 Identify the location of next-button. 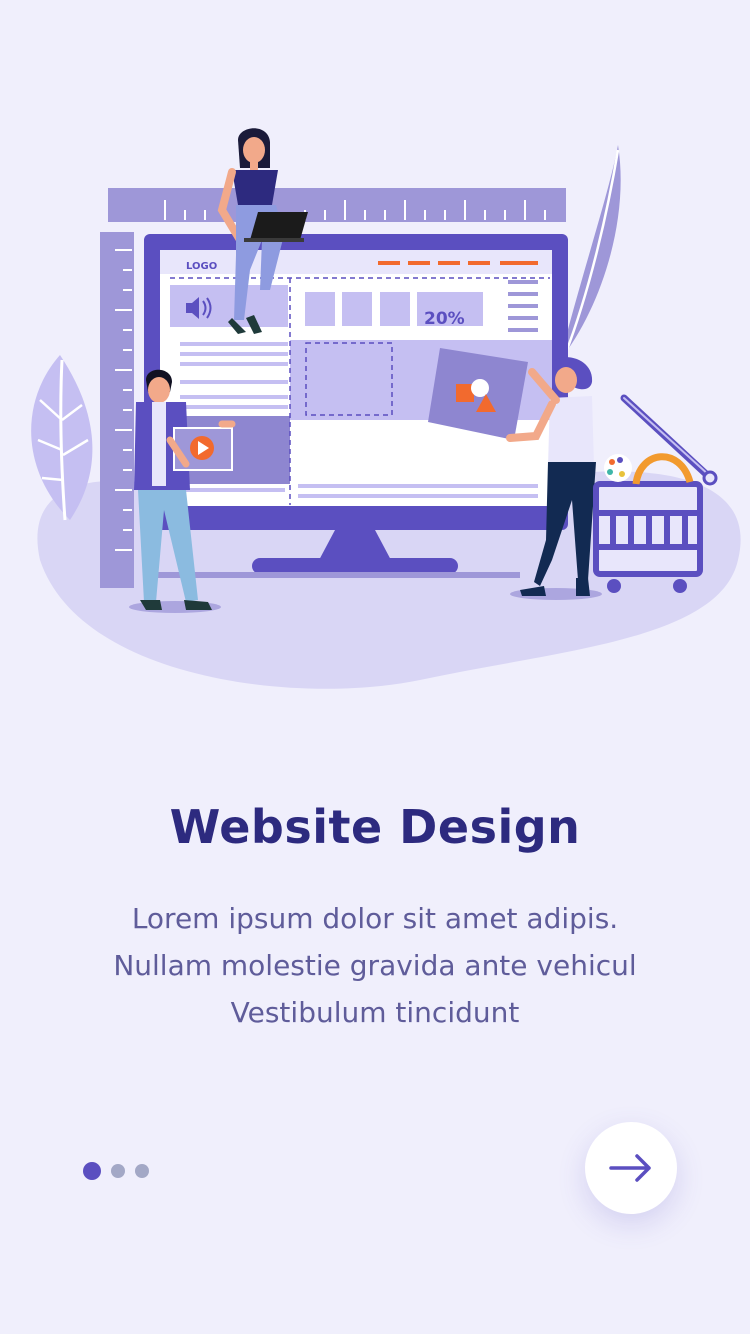
(631, 1168).